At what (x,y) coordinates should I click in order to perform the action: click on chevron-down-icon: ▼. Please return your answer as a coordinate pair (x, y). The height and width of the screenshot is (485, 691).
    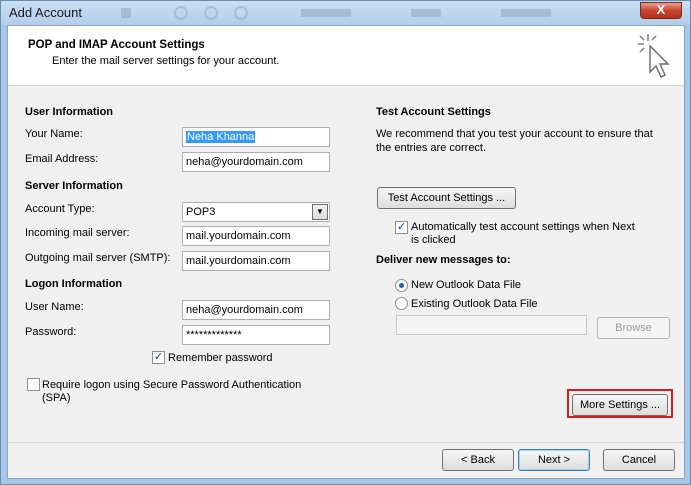
    Looking at the image, I should click on (320, 212).